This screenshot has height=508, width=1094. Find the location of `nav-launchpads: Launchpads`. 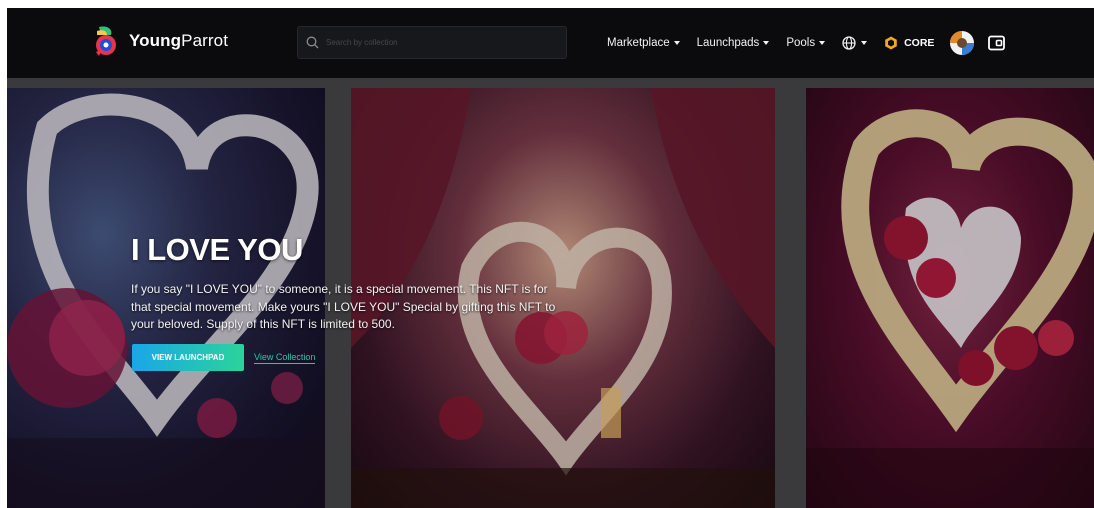

nav-launchpads: Launchpads is located at coordinates (733, 43).